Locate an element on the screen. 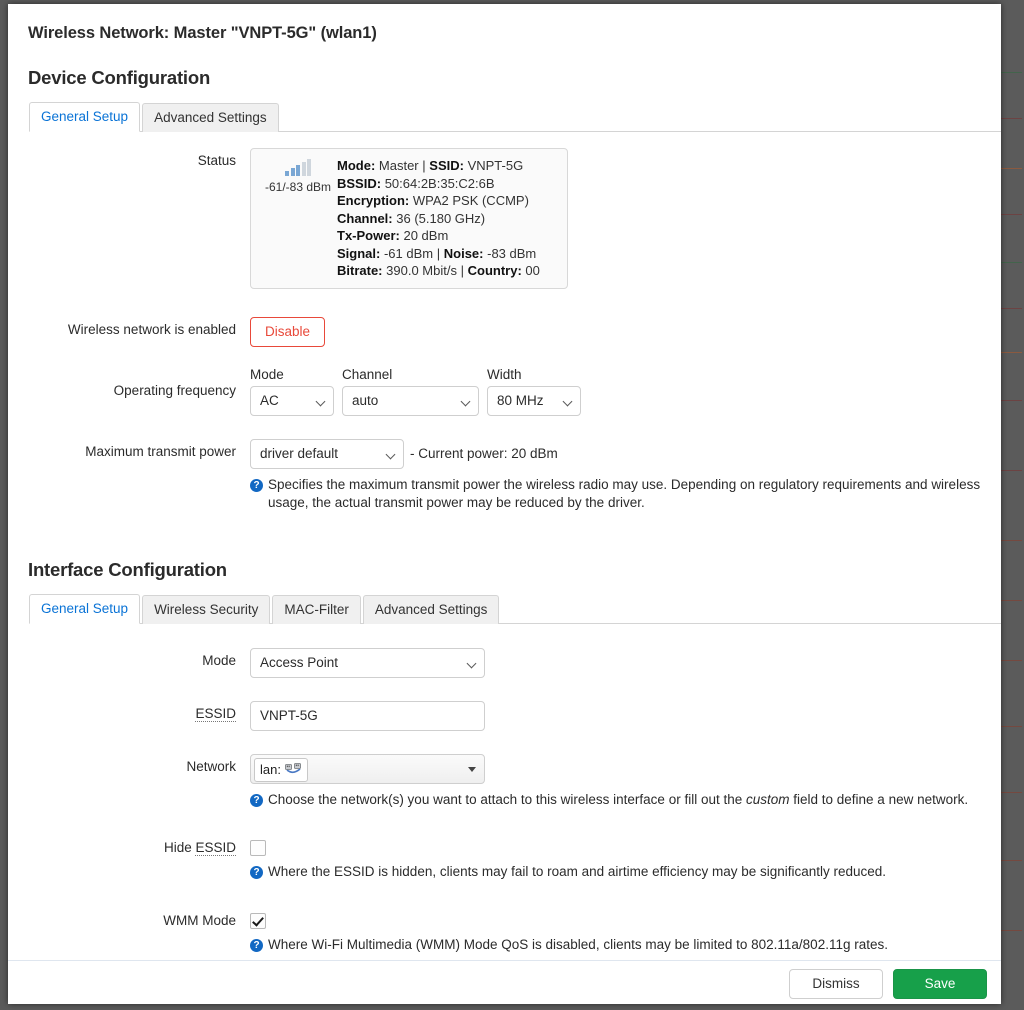 This screenshot has height=1010, width=1024. status-line: Signal: -61 dBm | Noise: -83 dBm is located at coordinates (437, 253).